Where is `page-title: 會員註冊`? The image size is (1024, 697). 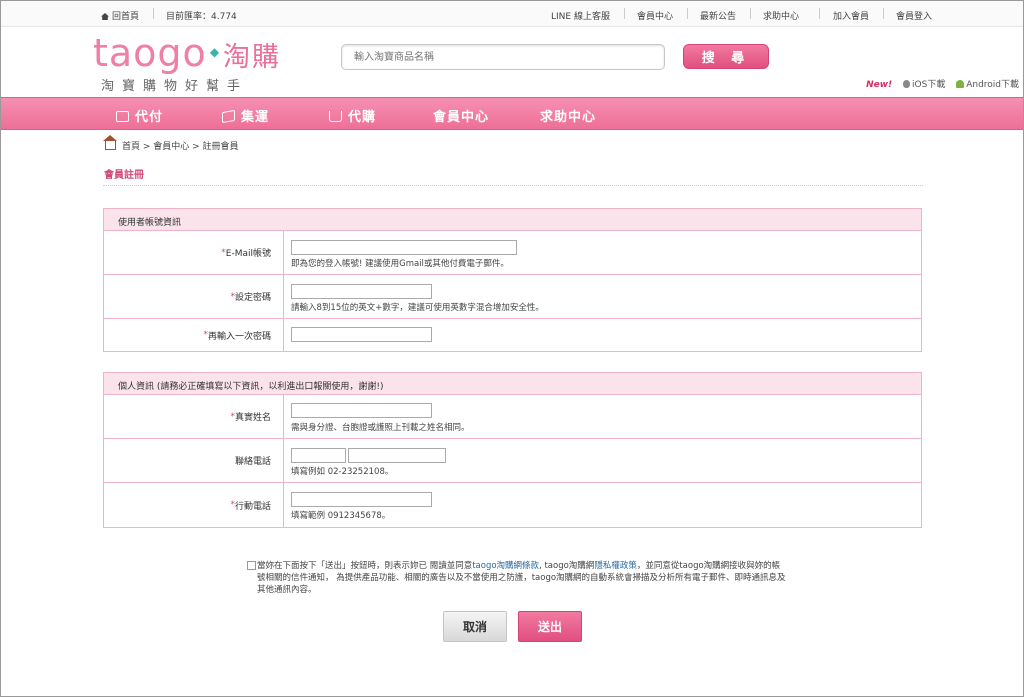 page-title: 會員註冊 is located at coordinates (124, 175).